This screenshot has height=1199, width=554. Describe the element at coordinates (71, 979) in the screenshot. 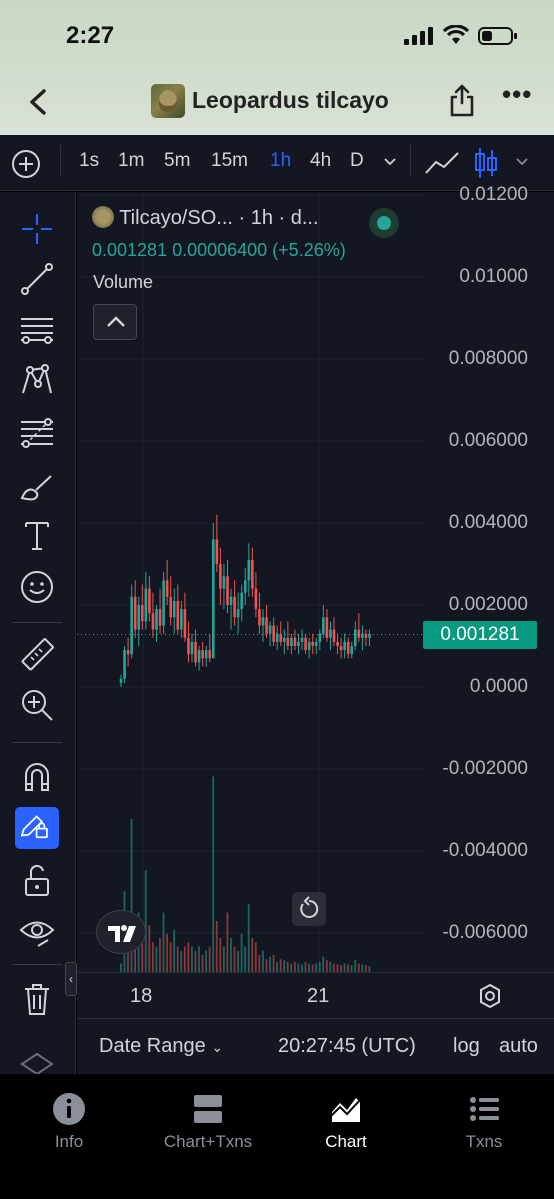

I see `toolbar-collapse-handle: ‹` at that location.